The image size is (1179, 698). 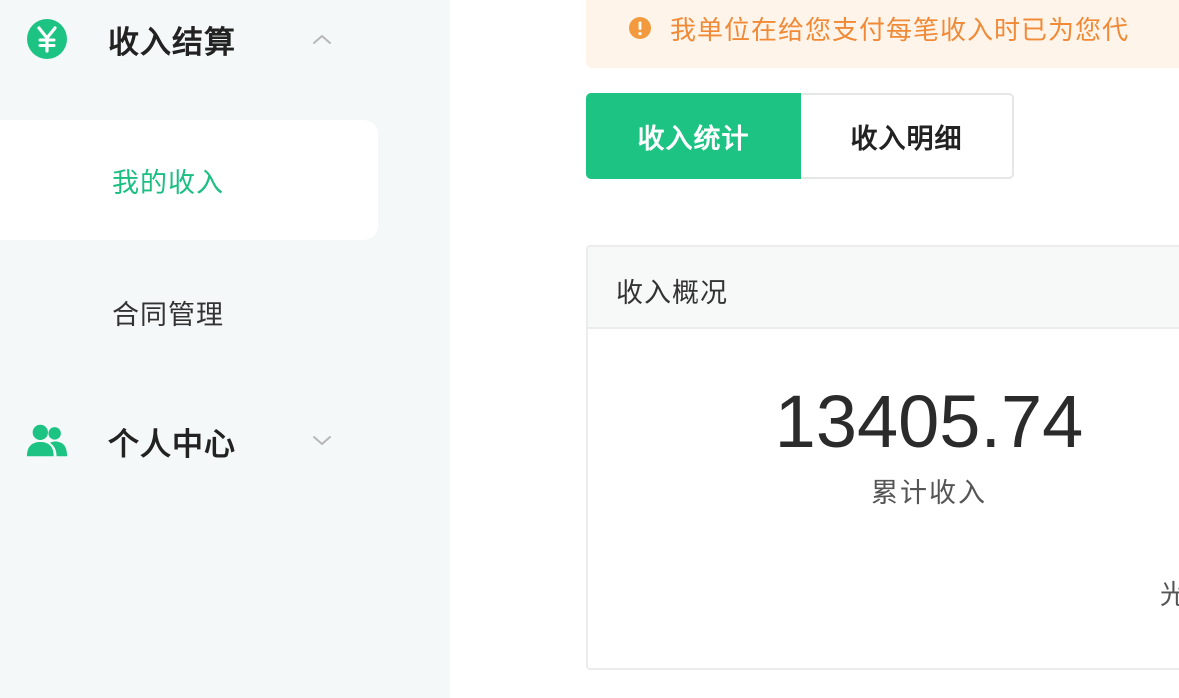 I want to click on sidebar-item-contract-management: 合同管理, so click(x=189, y=312).